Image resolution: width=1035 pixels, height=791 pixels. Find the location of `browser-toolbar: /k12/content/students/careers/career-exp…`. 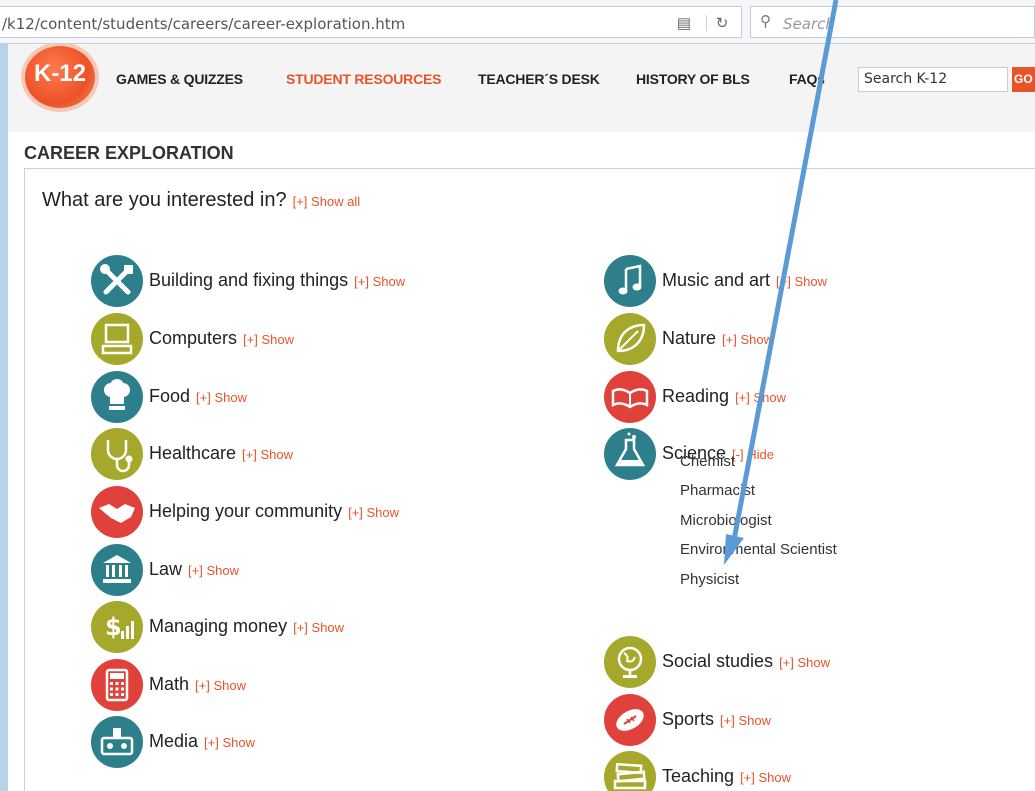

browser-toolbar: /k12/content/students/careers/career-exp… is located at coordinates (517, 22).